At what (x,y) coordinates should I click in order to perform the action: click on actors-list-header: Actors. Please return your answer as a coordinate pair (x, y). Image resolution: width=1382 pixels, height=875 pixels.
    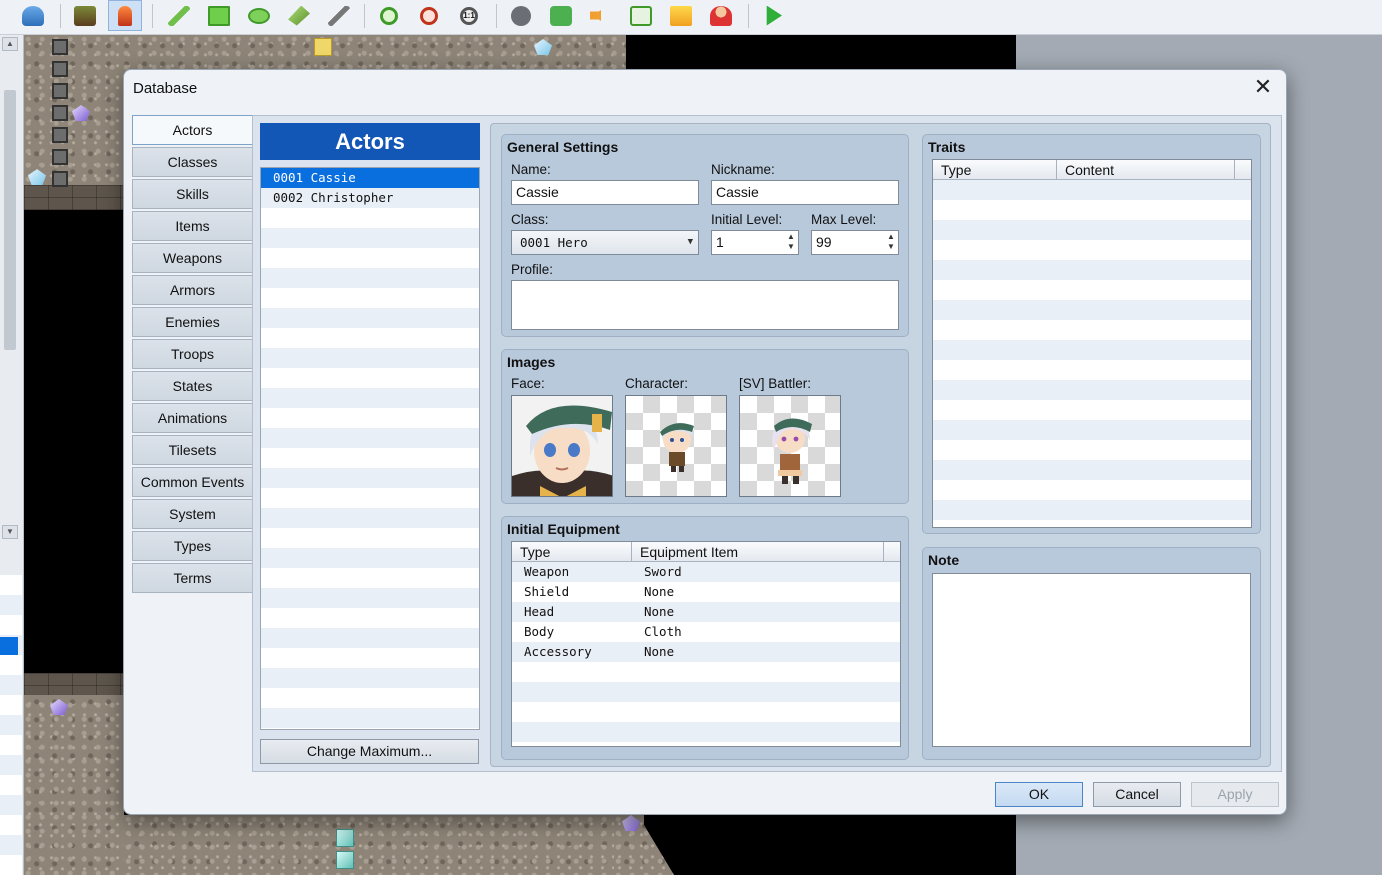
    Looking at the image, I should click on (370, 141).